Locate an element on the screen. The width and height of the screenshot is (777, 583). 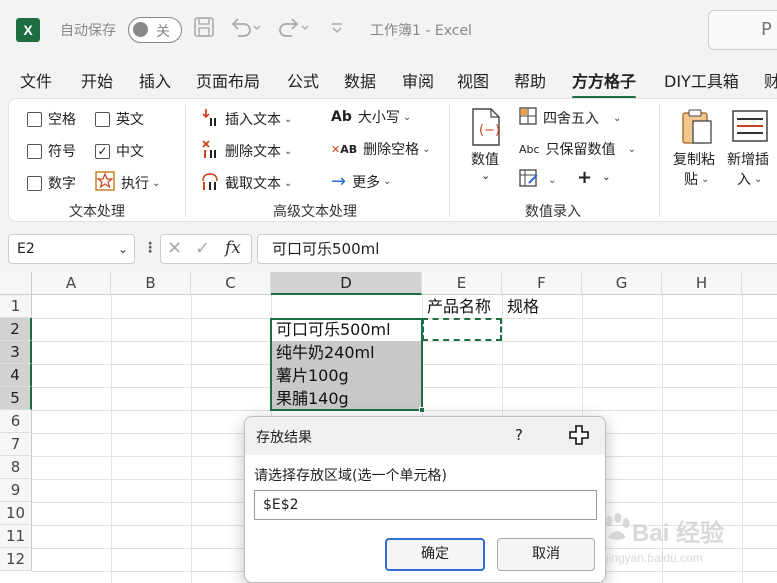
copy-paste-label-2: 贴 ⌄ is located at coordinates (697, 180).